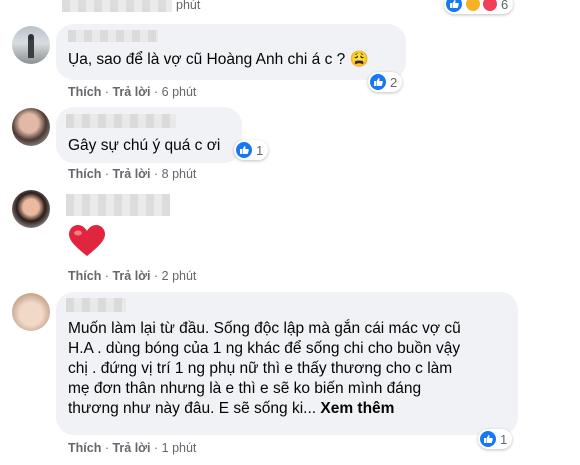 This screenshot has height=465, width=580. What do you see at coordinates (188, 6) in the screenshot?
I see `top-time: phút` at bounding box center [188, 6].